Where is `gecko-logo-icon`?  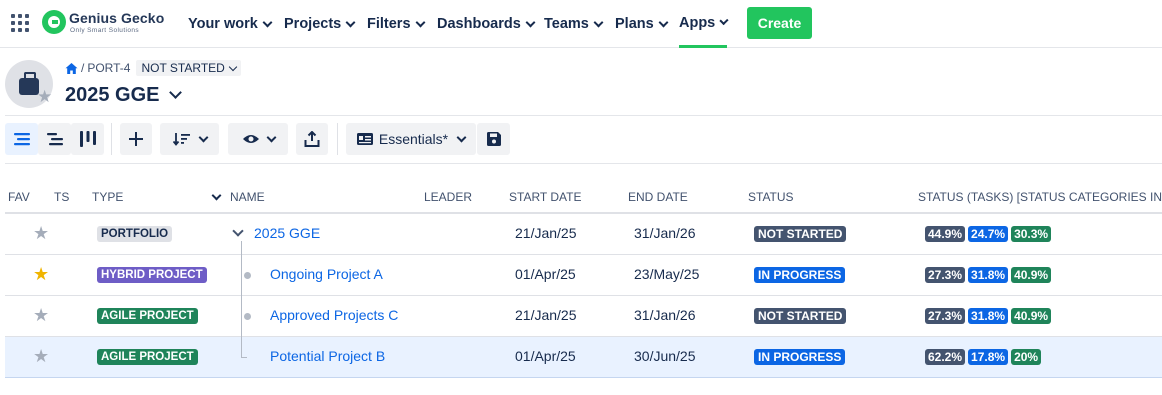 gecko-logo-icon is located at coordinates (54, 22).